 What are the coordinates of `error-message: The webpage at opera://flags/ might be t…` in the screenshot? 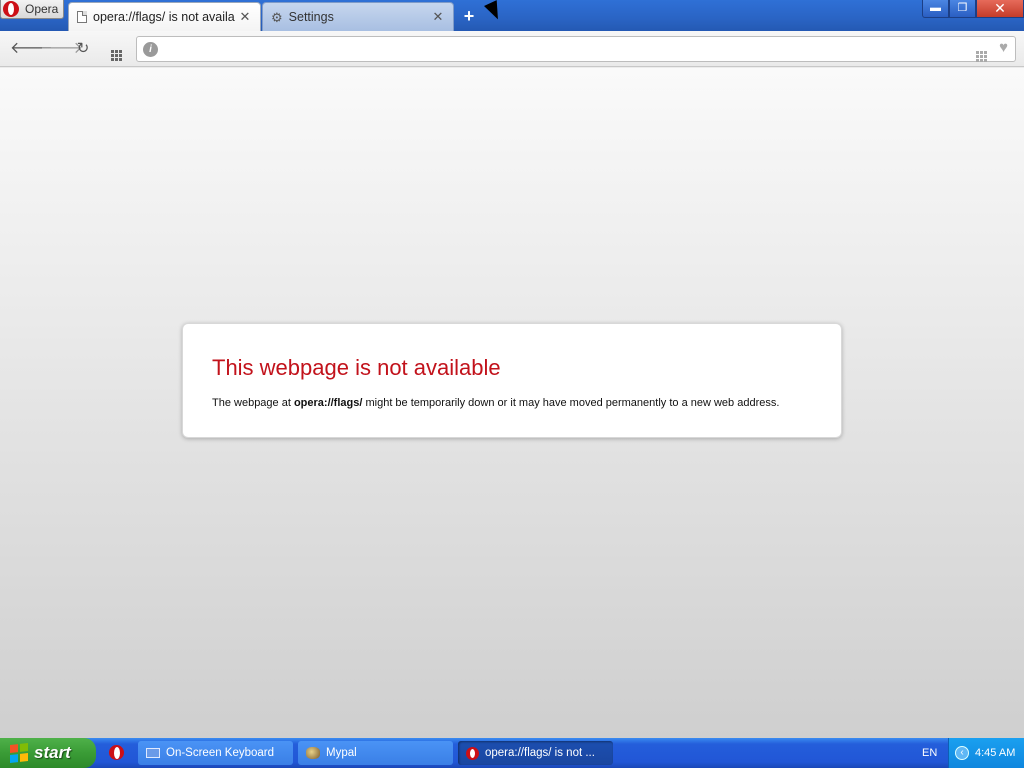 It's located at (495, 403).